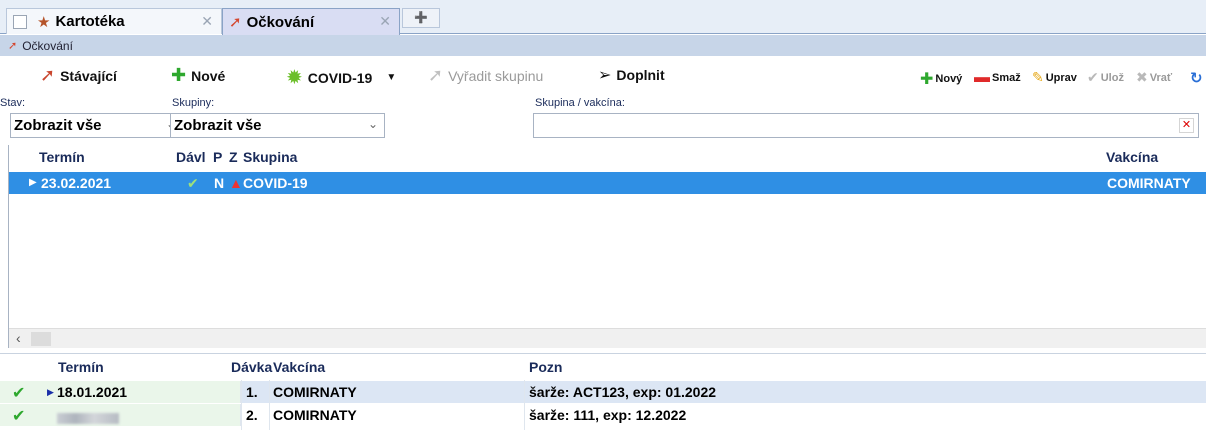 The image size is (1206, 430). What do you see at coordinates (252, 392) in the screenshot?
I see `cell-davka: 1.` at bounding box center [252, 392].